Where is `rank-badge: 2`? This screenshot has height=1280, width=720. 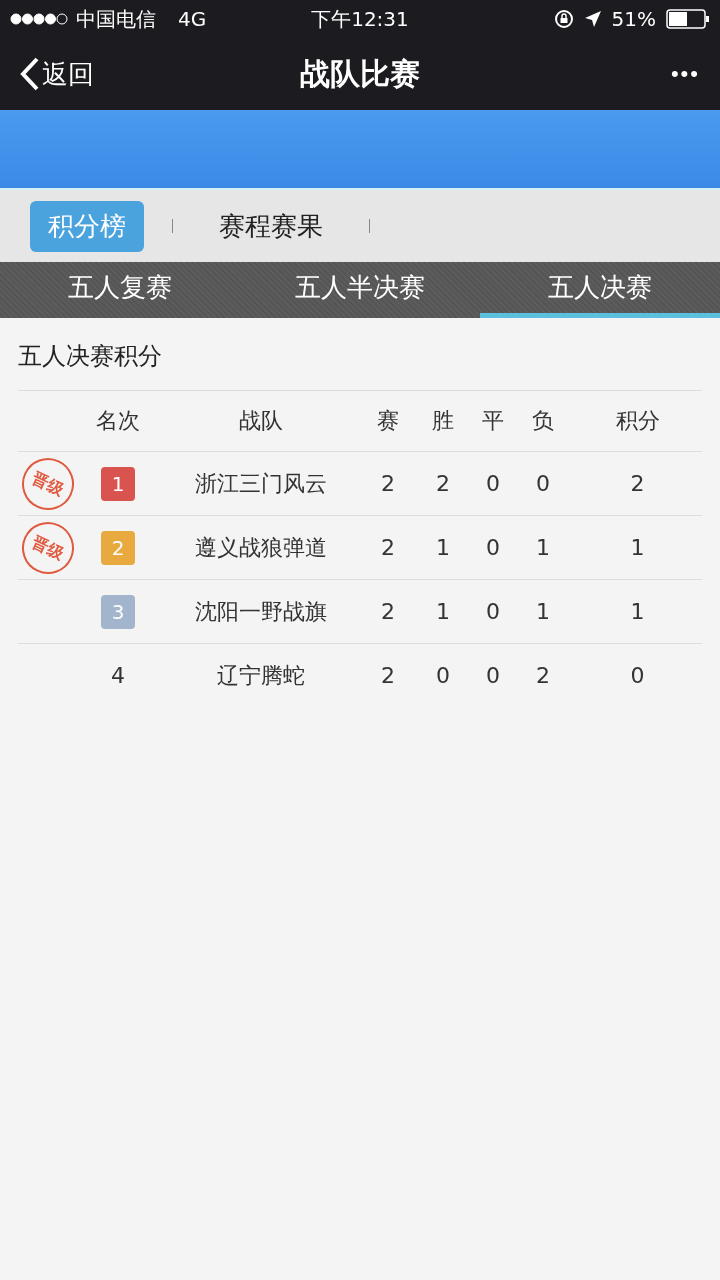
rank-badge: 2 is located at coordinates (118, 547).